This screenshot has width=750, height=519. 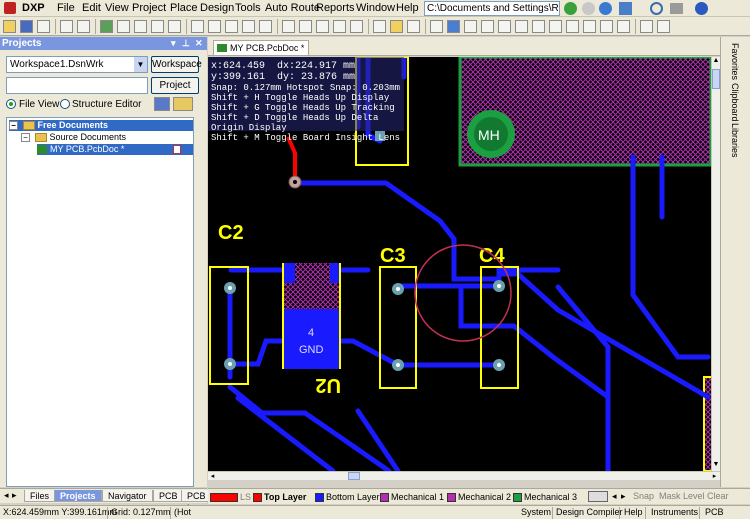 What do you see at coordinates (354, 476) in the screenshot?
I see `hscroll-thumb` at bounding box center [354, 476].